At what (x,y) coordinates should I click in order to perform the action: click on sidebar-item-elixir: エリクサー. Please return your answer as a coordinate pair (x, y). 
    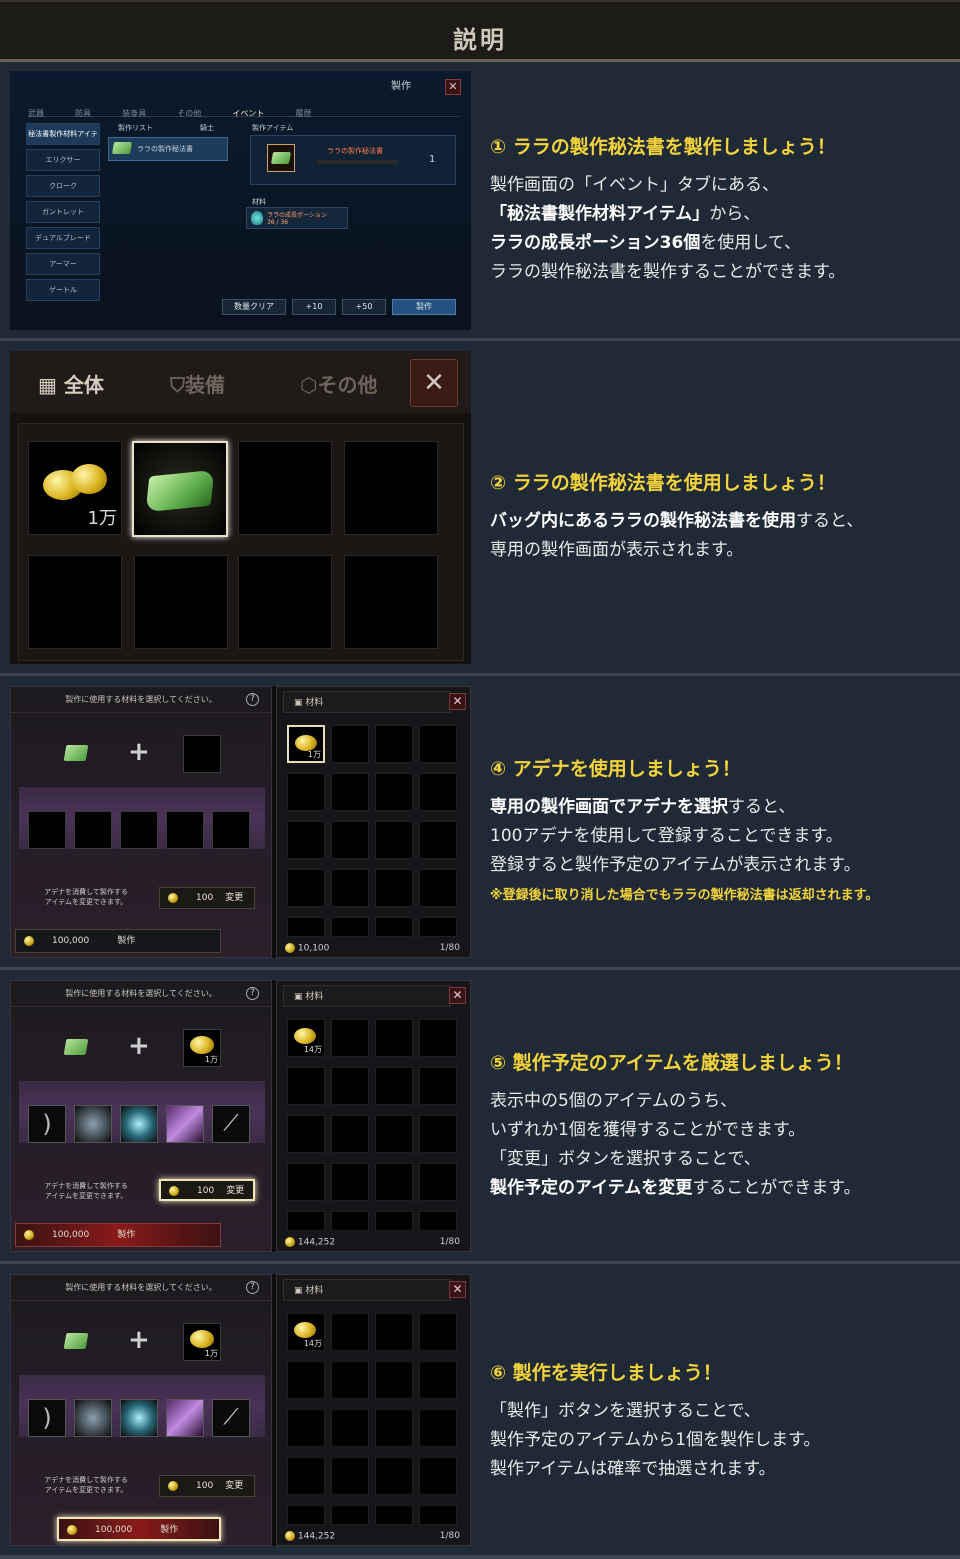
    Looking at the image, I should click on (63, 160).